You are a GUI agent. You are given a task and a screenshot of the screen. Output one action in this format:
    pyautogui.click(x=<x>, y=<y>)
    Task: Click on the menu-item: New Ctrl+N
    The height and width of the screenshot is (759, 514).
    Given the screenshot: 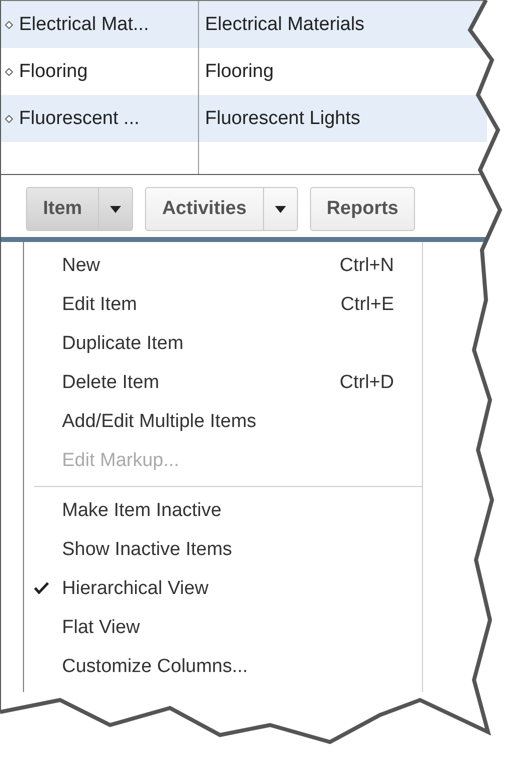 What is the action you would take?
    pyautogui.click(x=228, y=265)
    